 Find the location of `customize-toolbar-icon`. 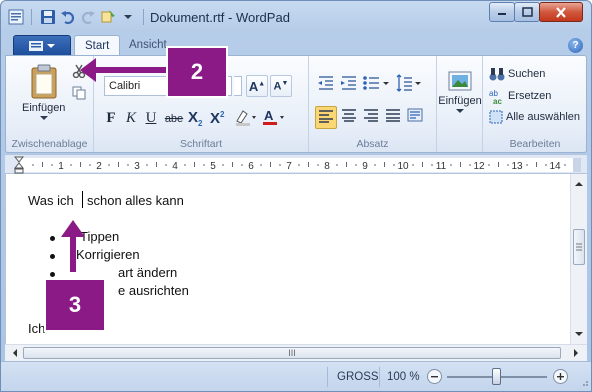

customize-toolbar-icon is located at coordinates (107, 17).